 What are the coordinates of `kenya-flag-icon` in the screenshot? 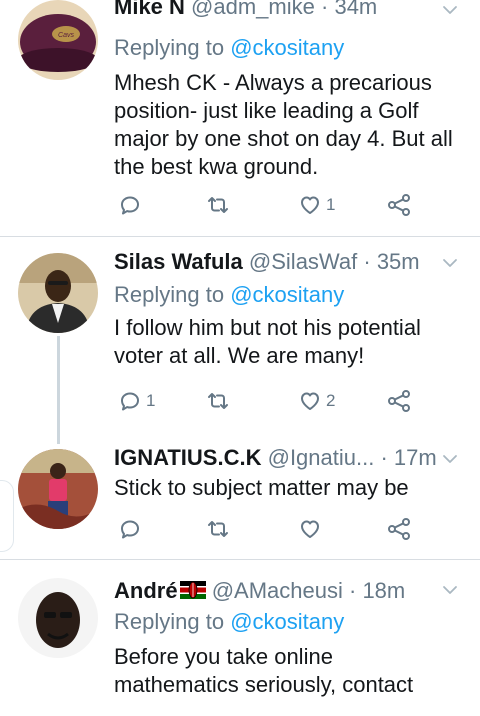 It's located at (192, 590).